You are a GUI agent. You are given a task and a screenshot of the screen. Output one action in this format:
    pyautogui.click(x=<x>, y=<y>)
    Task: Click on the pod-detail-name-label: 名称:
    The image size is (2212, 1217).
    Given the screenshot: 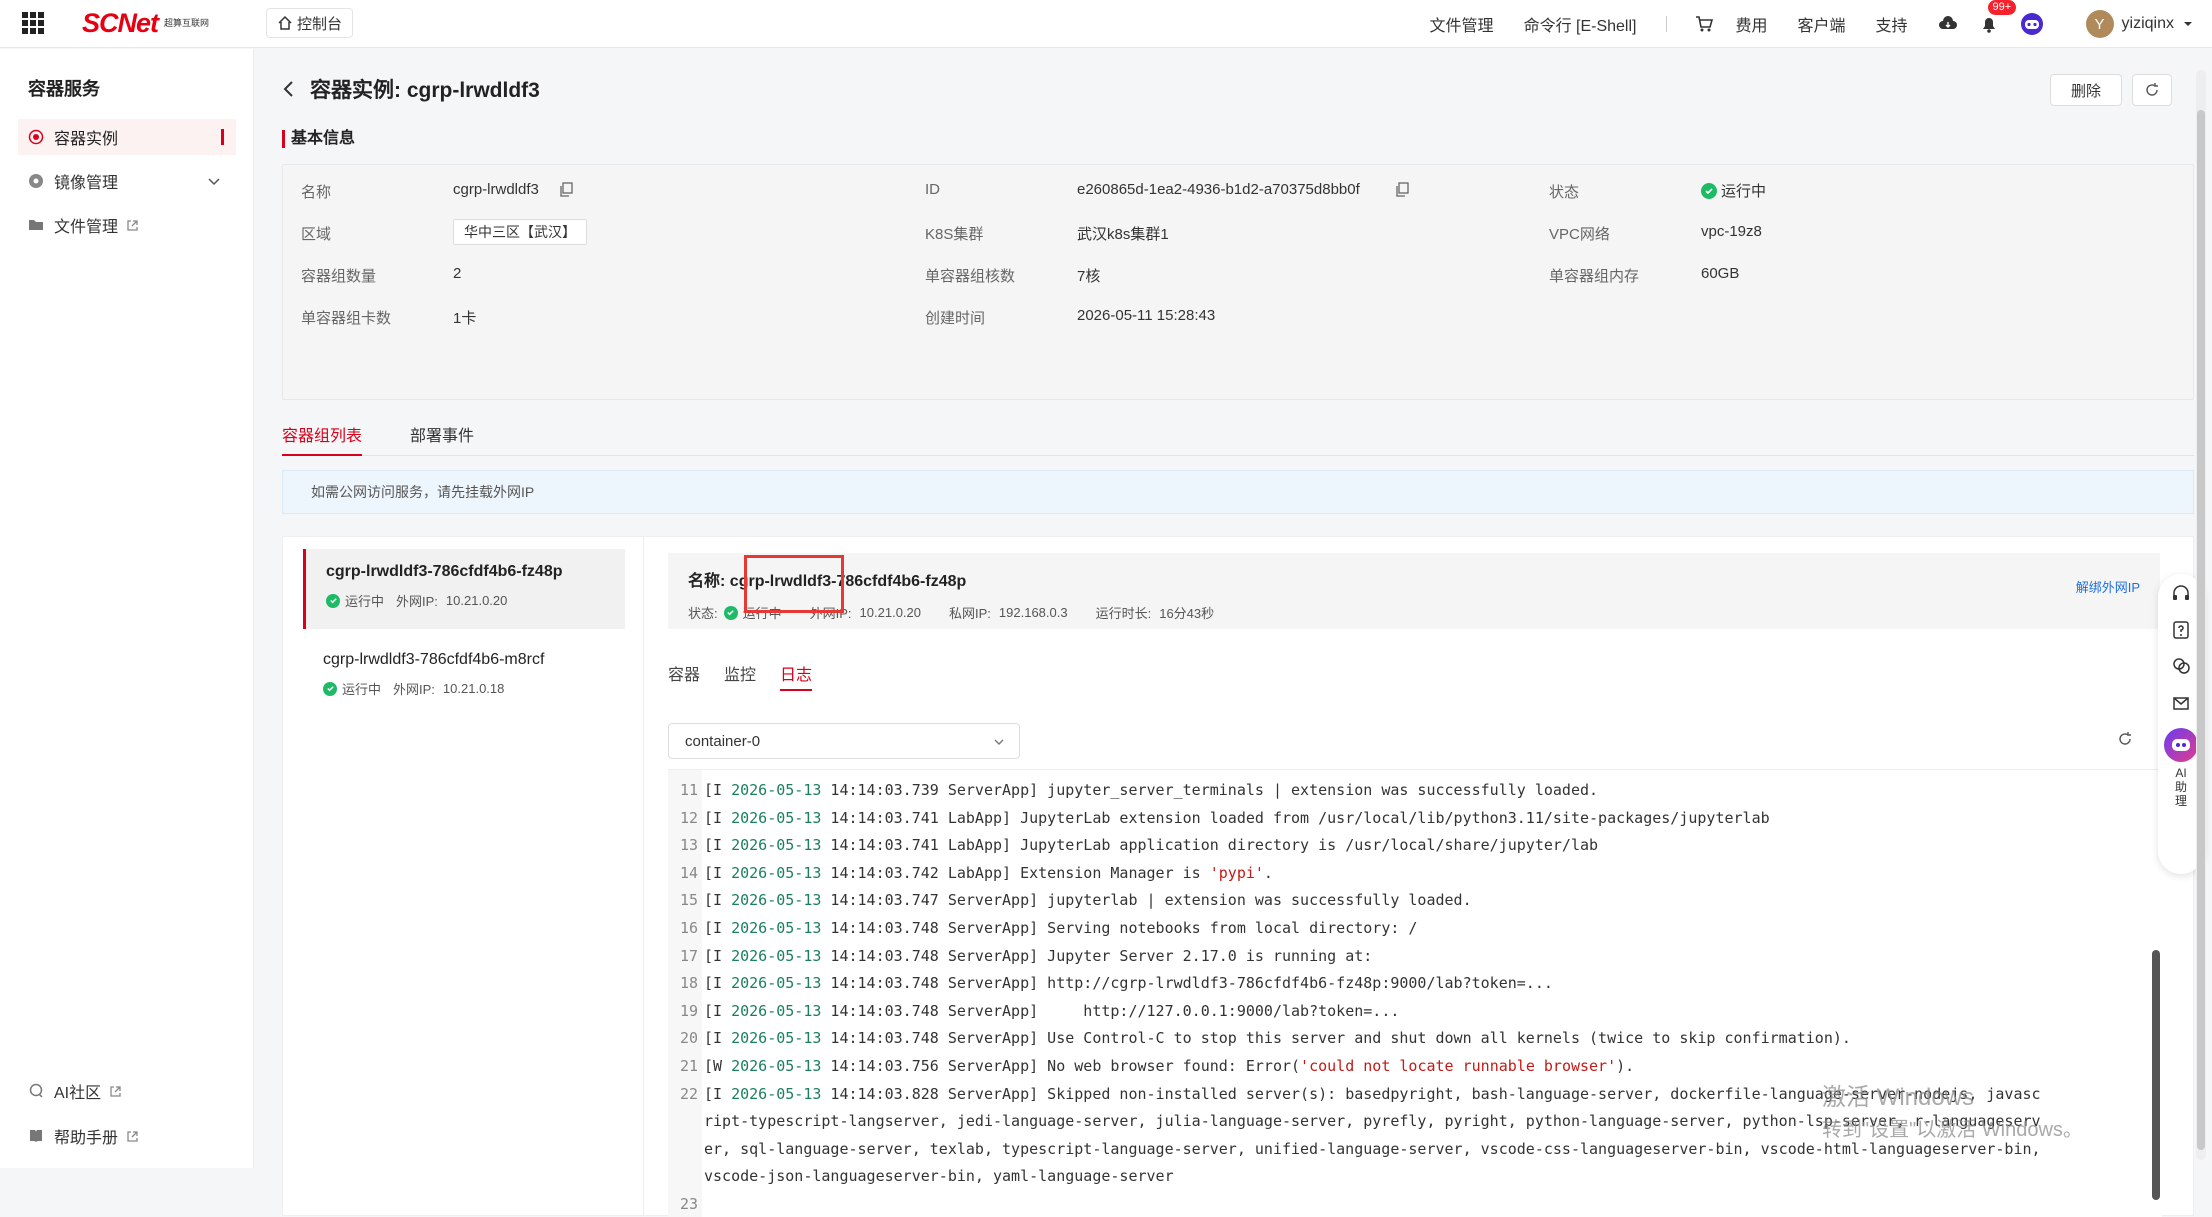 What is the action you would take?
    pyautogui.click(x=707, y=581)
    